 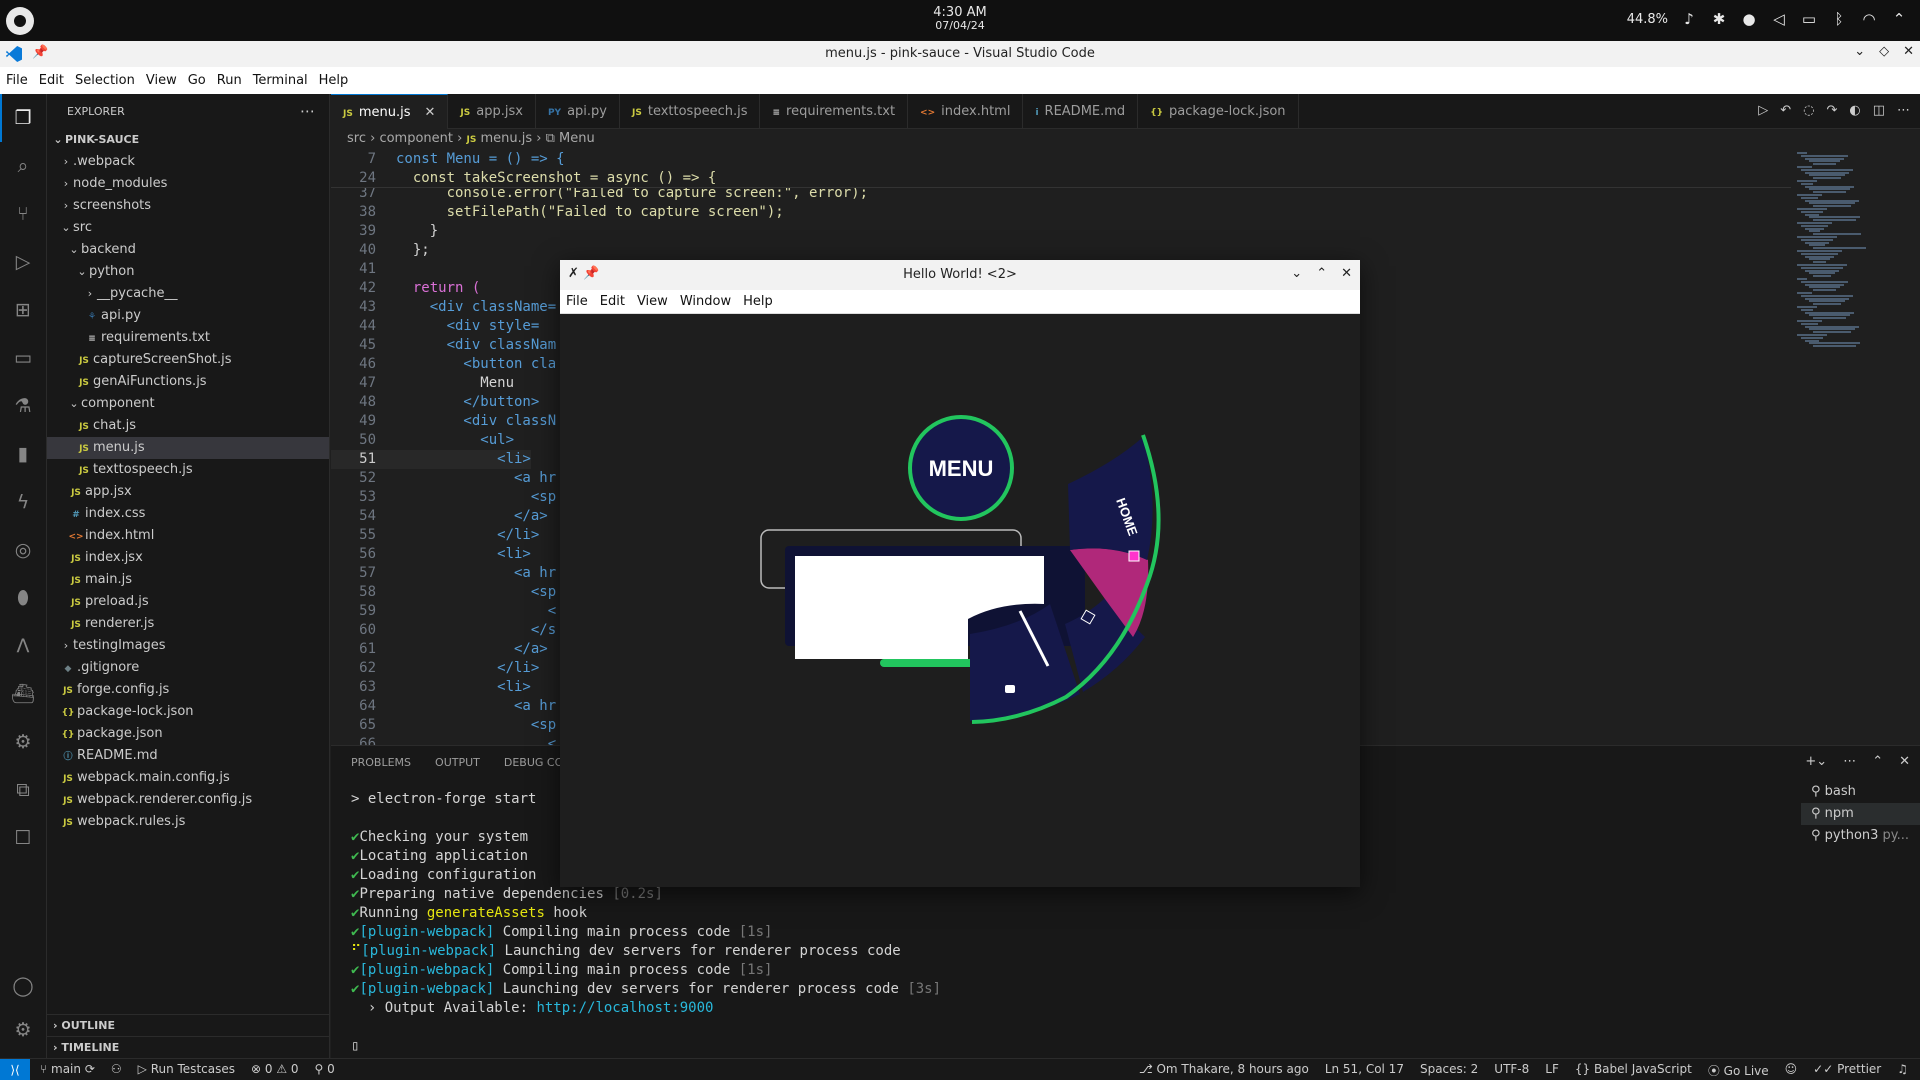 What do you see at coordinates (577, 301) in the screenshot?
I see `app-menu-file: File` at bounding box center [577, 301].